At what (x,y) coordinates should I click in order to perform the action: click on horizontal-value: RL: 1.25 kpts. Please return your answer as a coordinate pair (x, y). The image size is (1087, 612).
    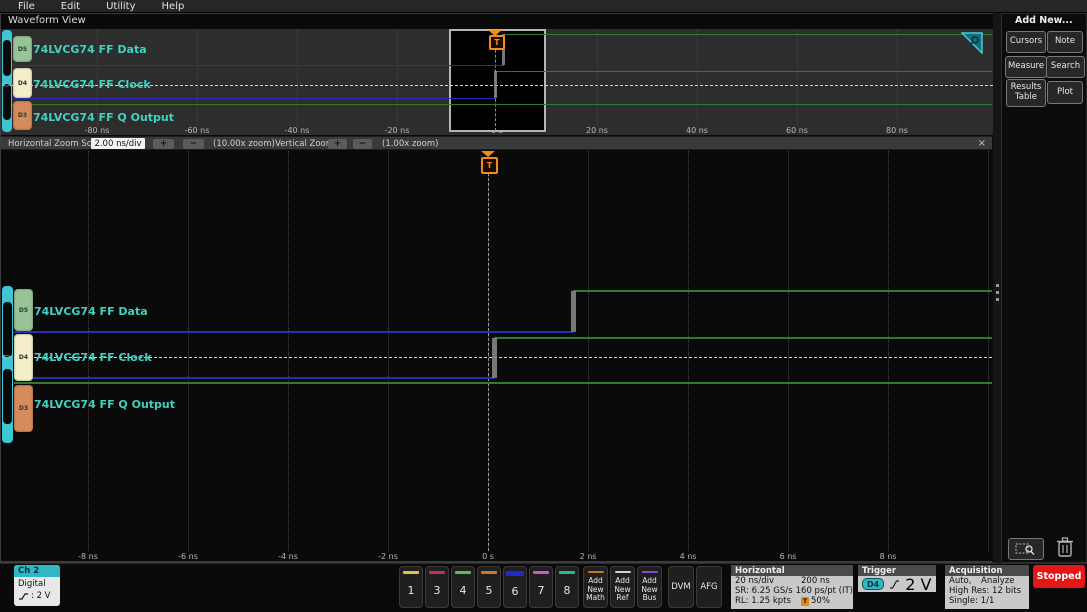
    Looking at the image, I should click on (763, 601).